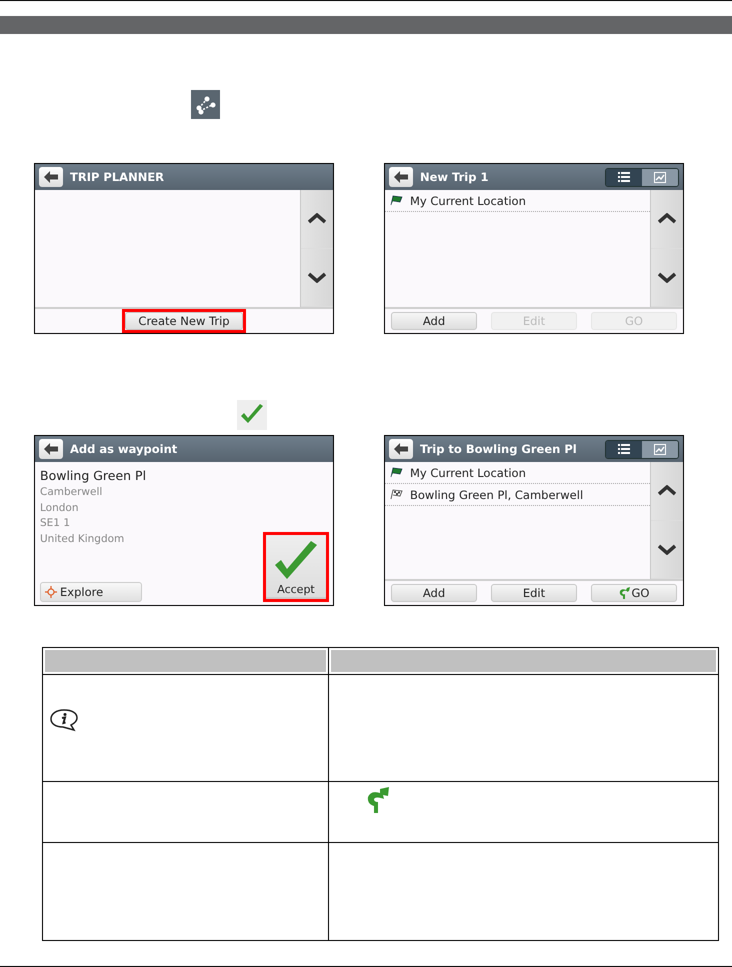 This screenshot has width=732, height=967. Describe the element at coordinates (51, 592) in the screenshot. I see `crosshair-icon` at that location.